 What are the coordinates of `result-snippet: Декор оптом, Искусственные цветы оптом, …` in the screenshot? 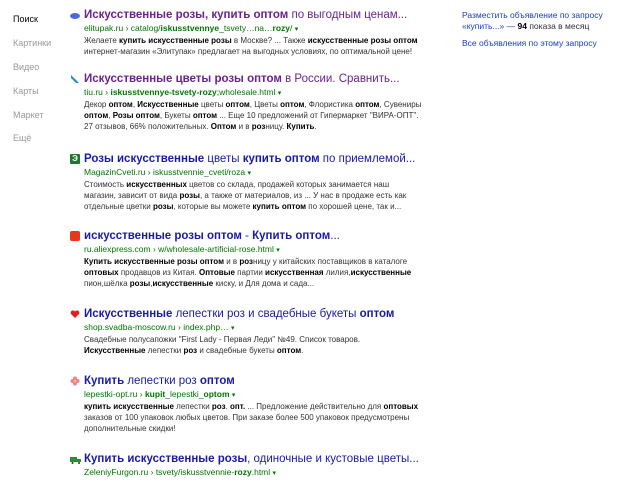 It's located at (253, 115).